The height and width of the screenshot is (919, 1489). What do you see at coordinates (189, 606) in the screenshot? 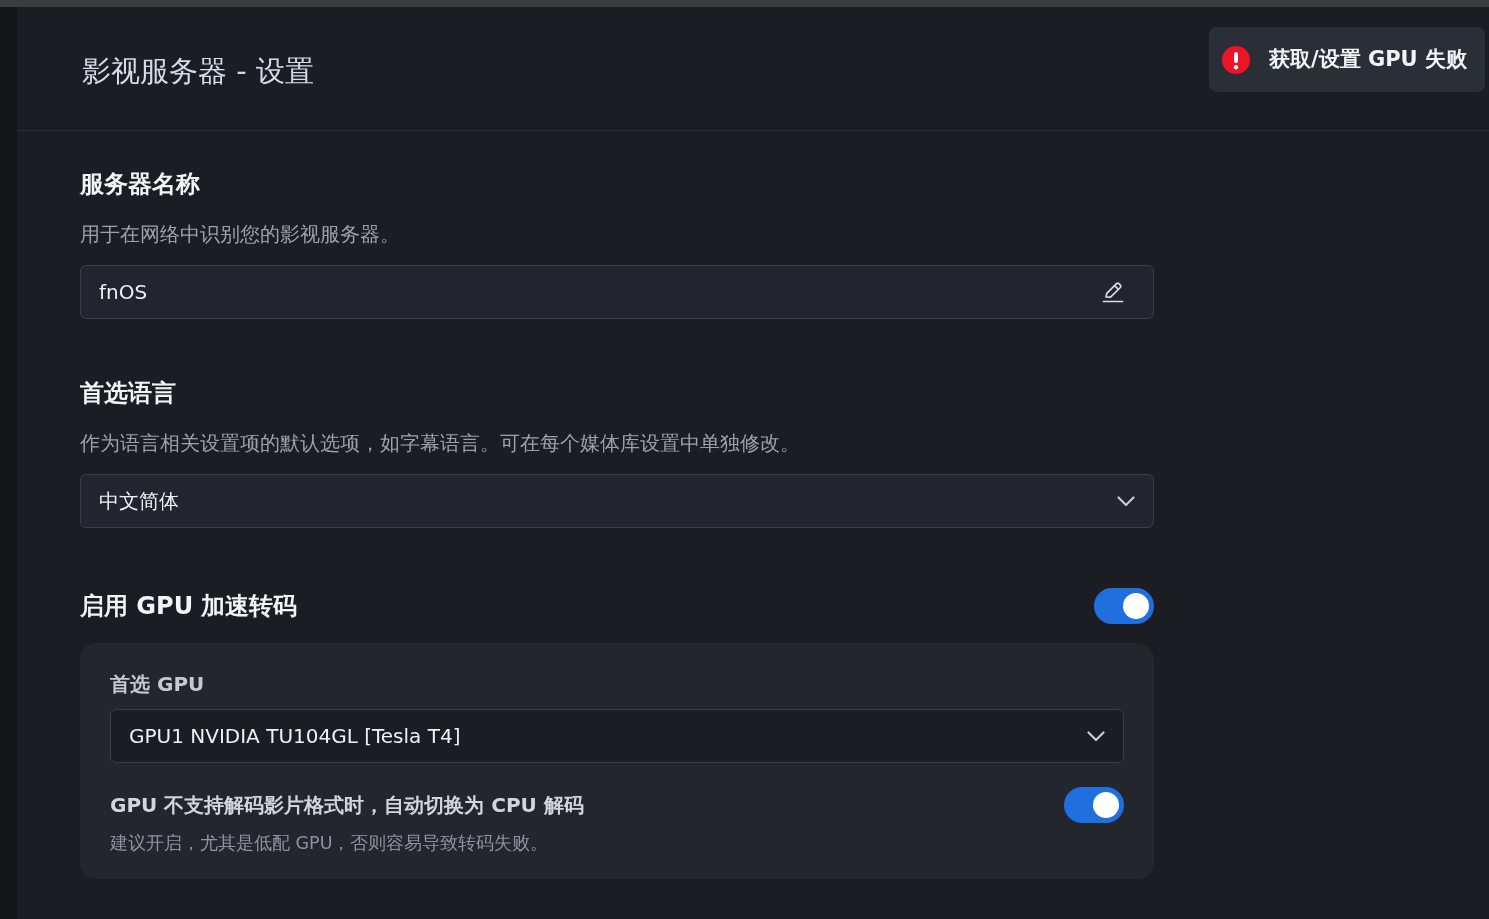
I see `section-title: 启用 GPU 加速转码` at bounding box center [189, 606].